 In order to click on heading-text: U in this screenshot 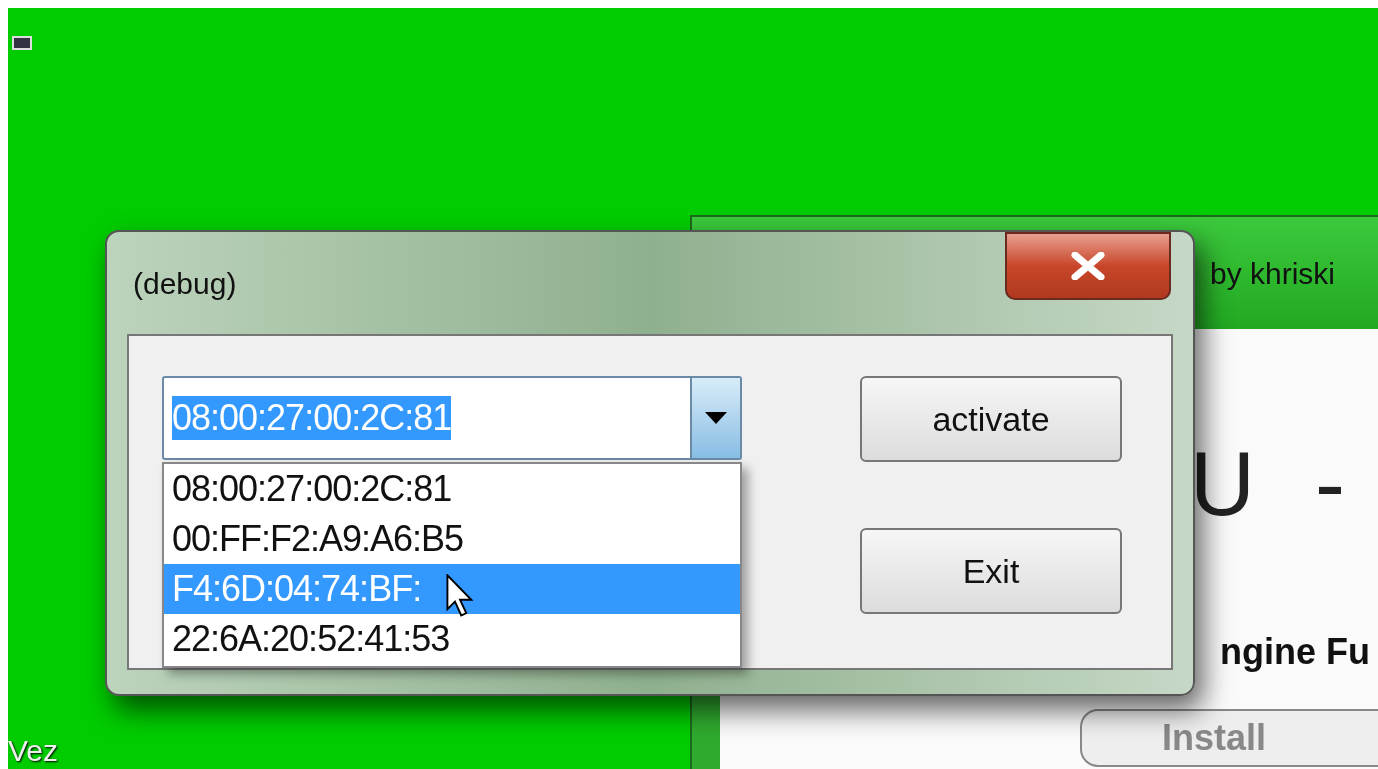, I will do `click(1222, 484)`.